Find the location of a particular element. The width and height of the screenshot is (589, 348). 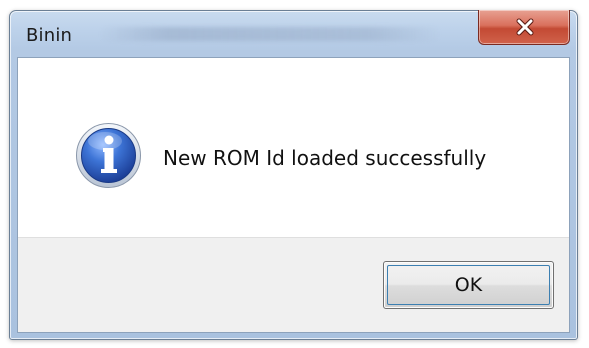

info-icon is located at coordinates (108, 155).